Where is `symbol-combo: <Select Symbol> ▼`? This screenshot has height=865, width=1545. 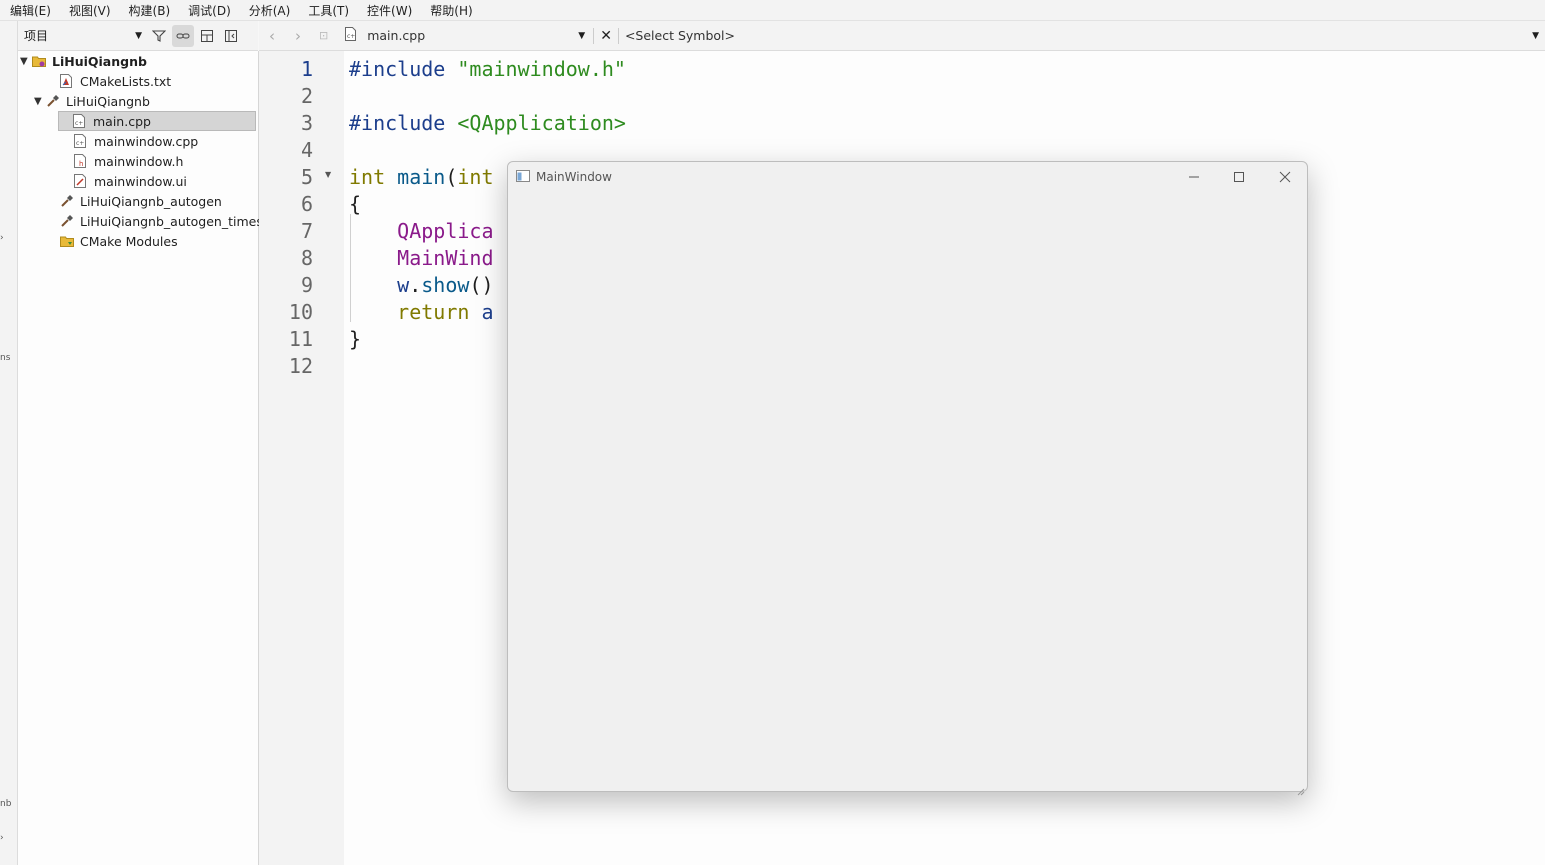
symbol-combo: <Select Symbol> ▼ is located at coordinates (1082, 35).